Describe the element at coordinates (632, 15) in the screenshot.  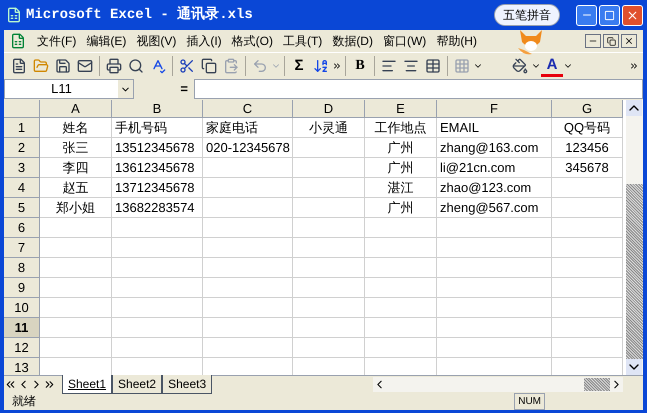
I see `close-icon` at that location.